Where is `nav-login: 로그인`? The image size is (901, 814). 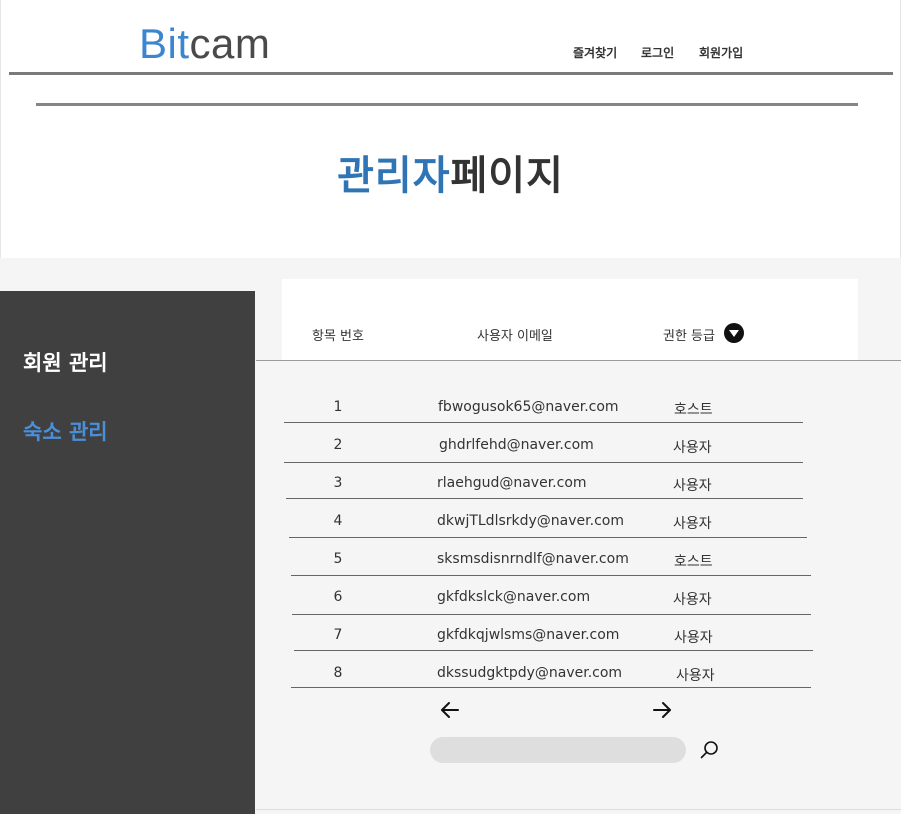 nav-login: 로그인 is located at coordinates (657, 52).